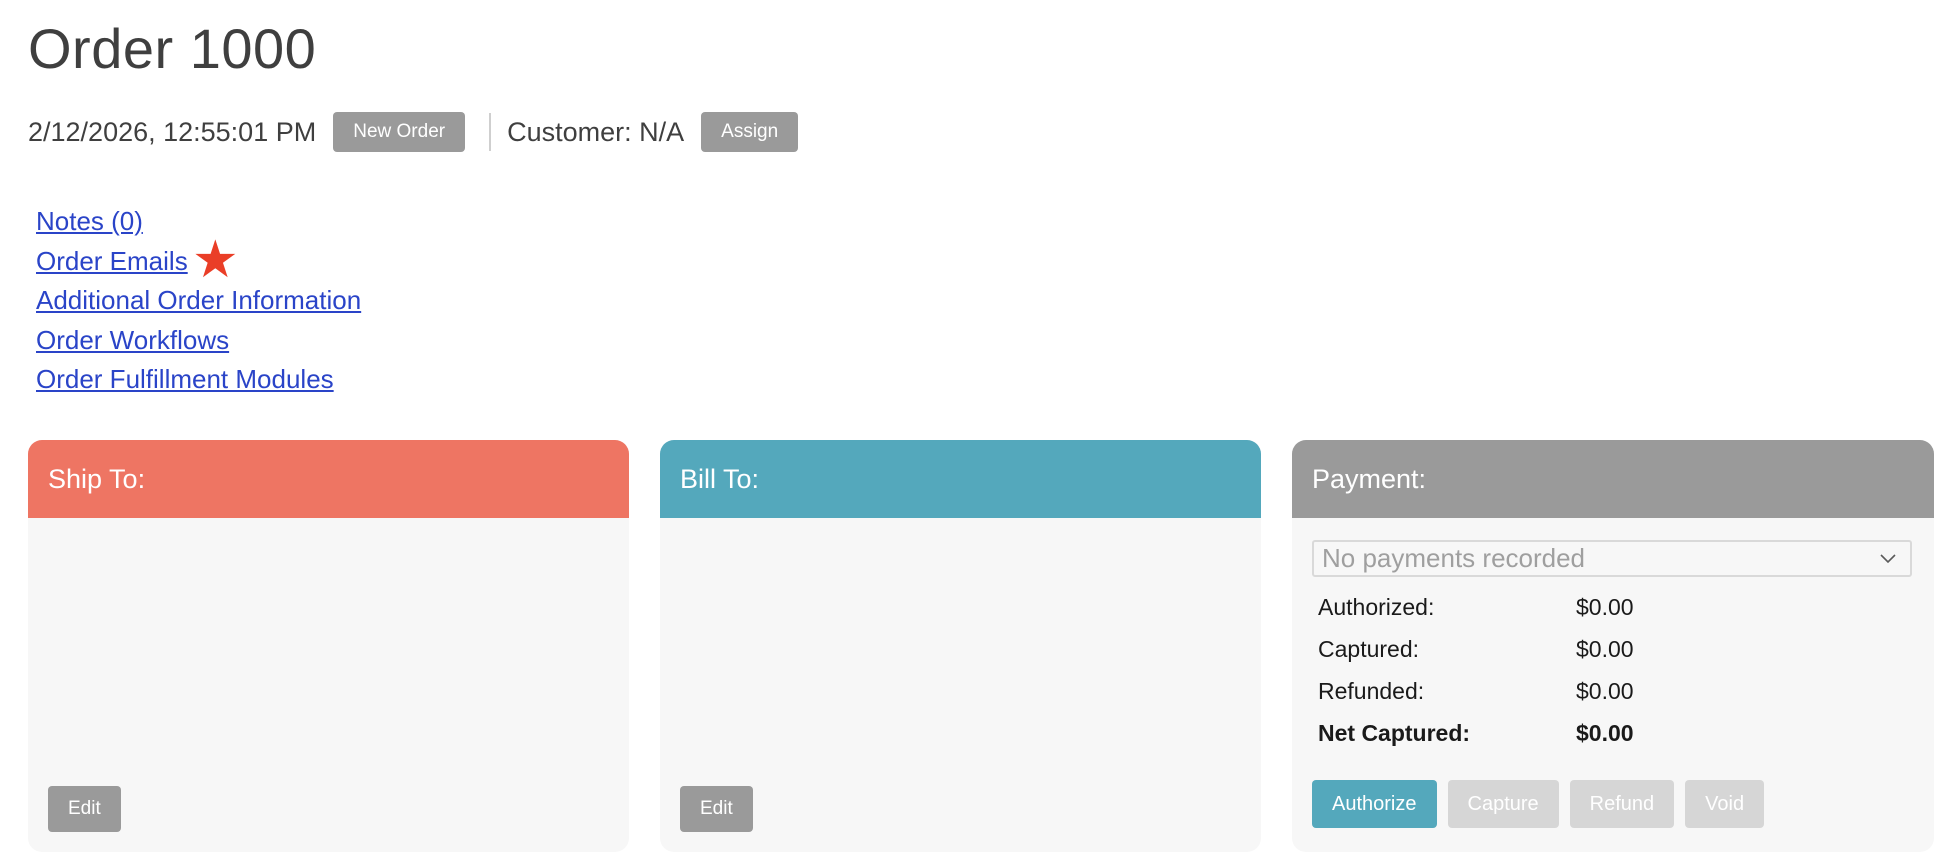  I want to click on captured-value: $0.00, so click(1605, 648).